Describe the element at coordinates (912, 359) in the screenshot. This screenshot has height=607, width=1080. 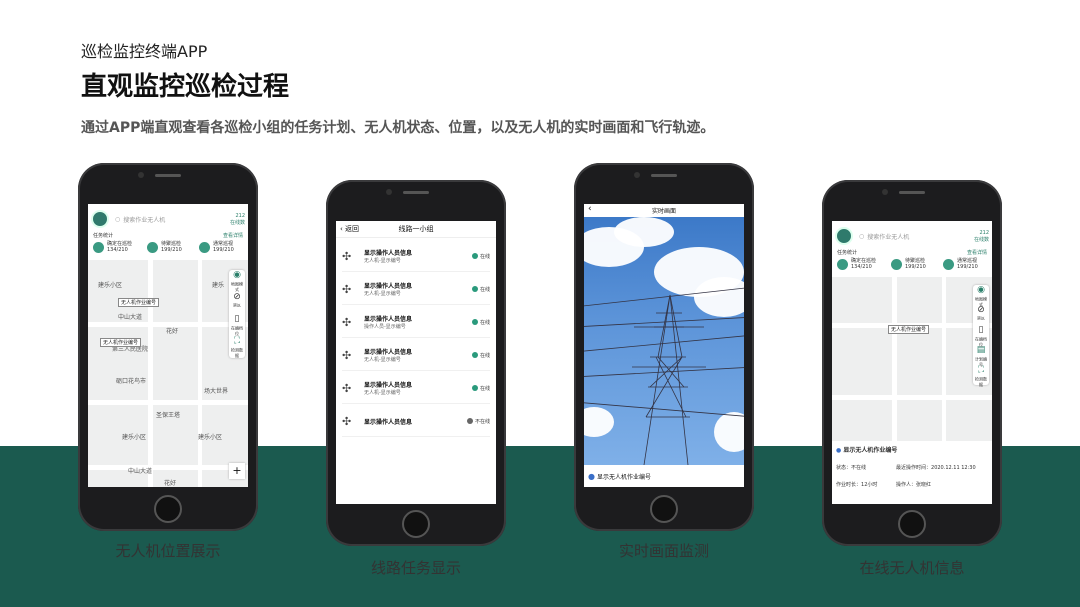
I see `map-view: 无人机作业编号 ◉ 地图模式 ⊘ 禁区 ▯ 在编档位 ▤ 计划编号 ⛶ 检测数据` at that location.